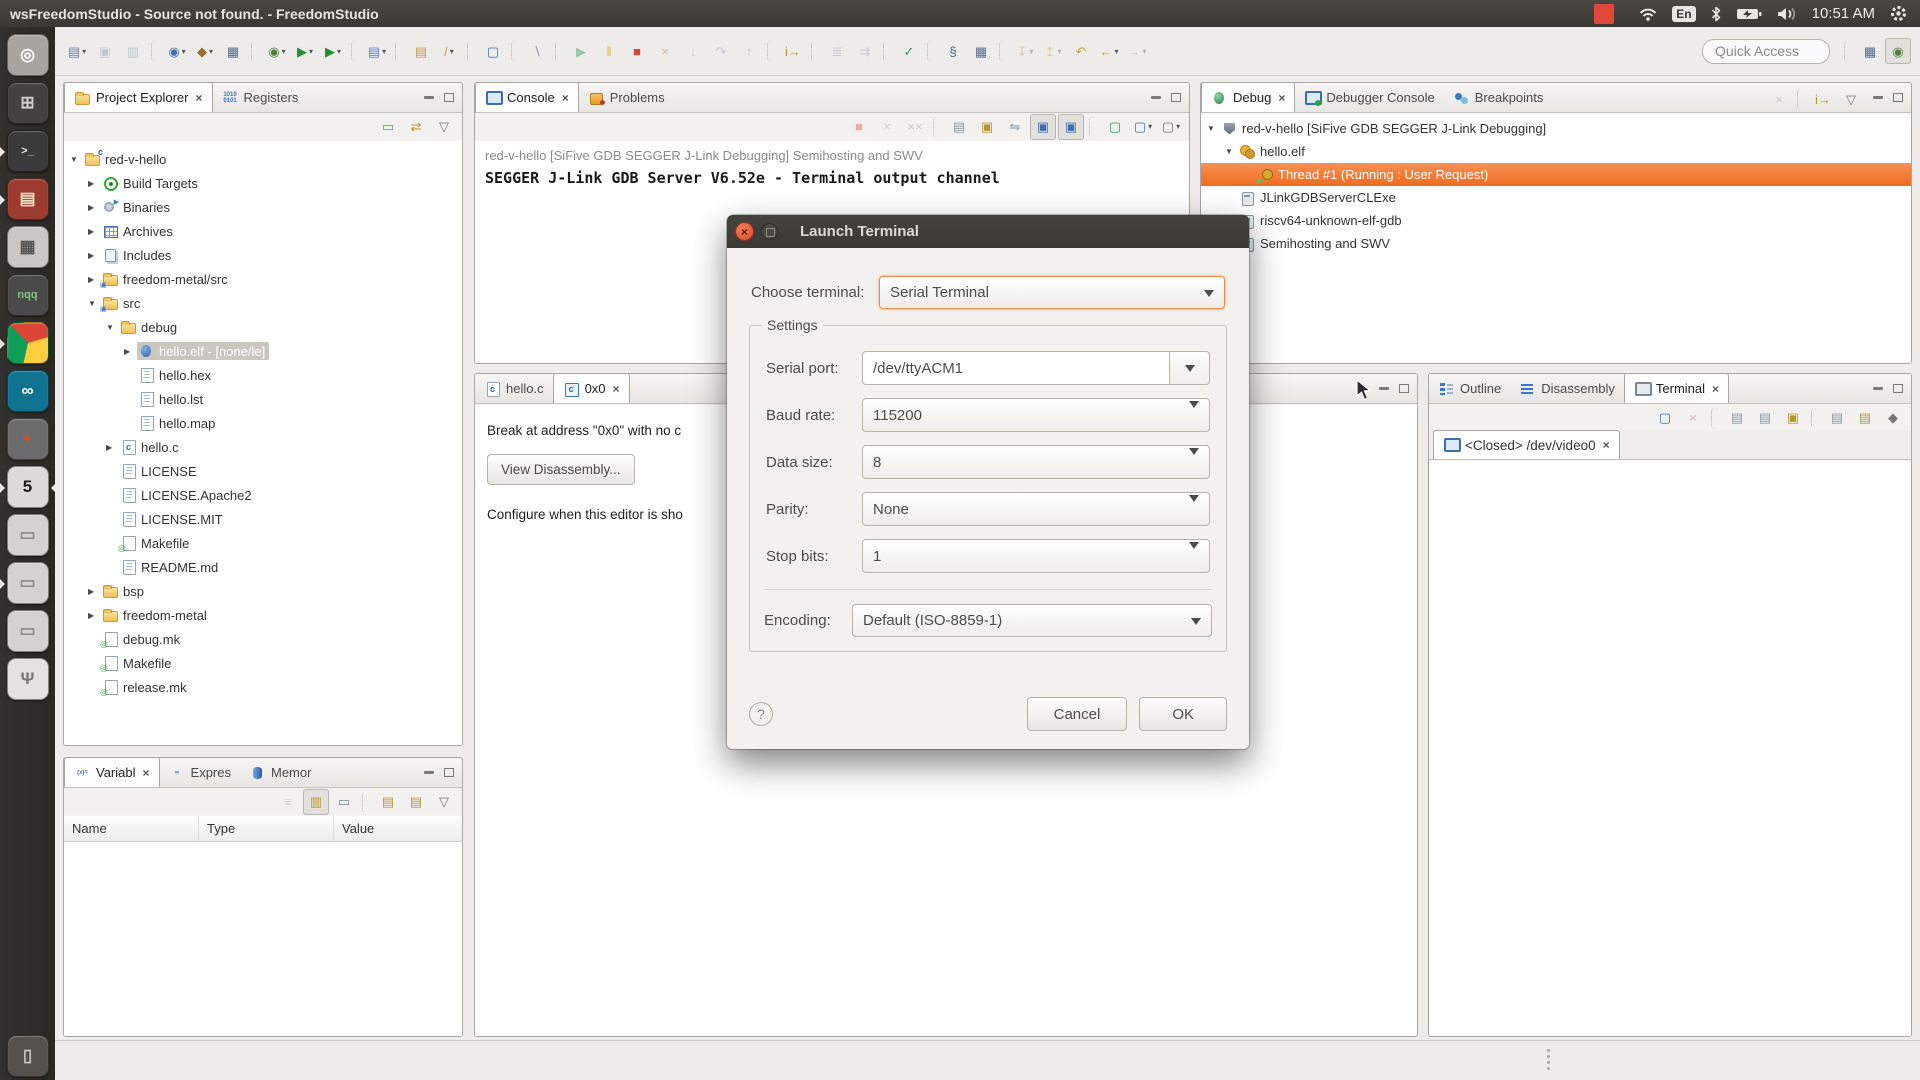 This screenshot has width=1920, height=1080. I want to click on save-all-button: ▥, so click(133, 51).